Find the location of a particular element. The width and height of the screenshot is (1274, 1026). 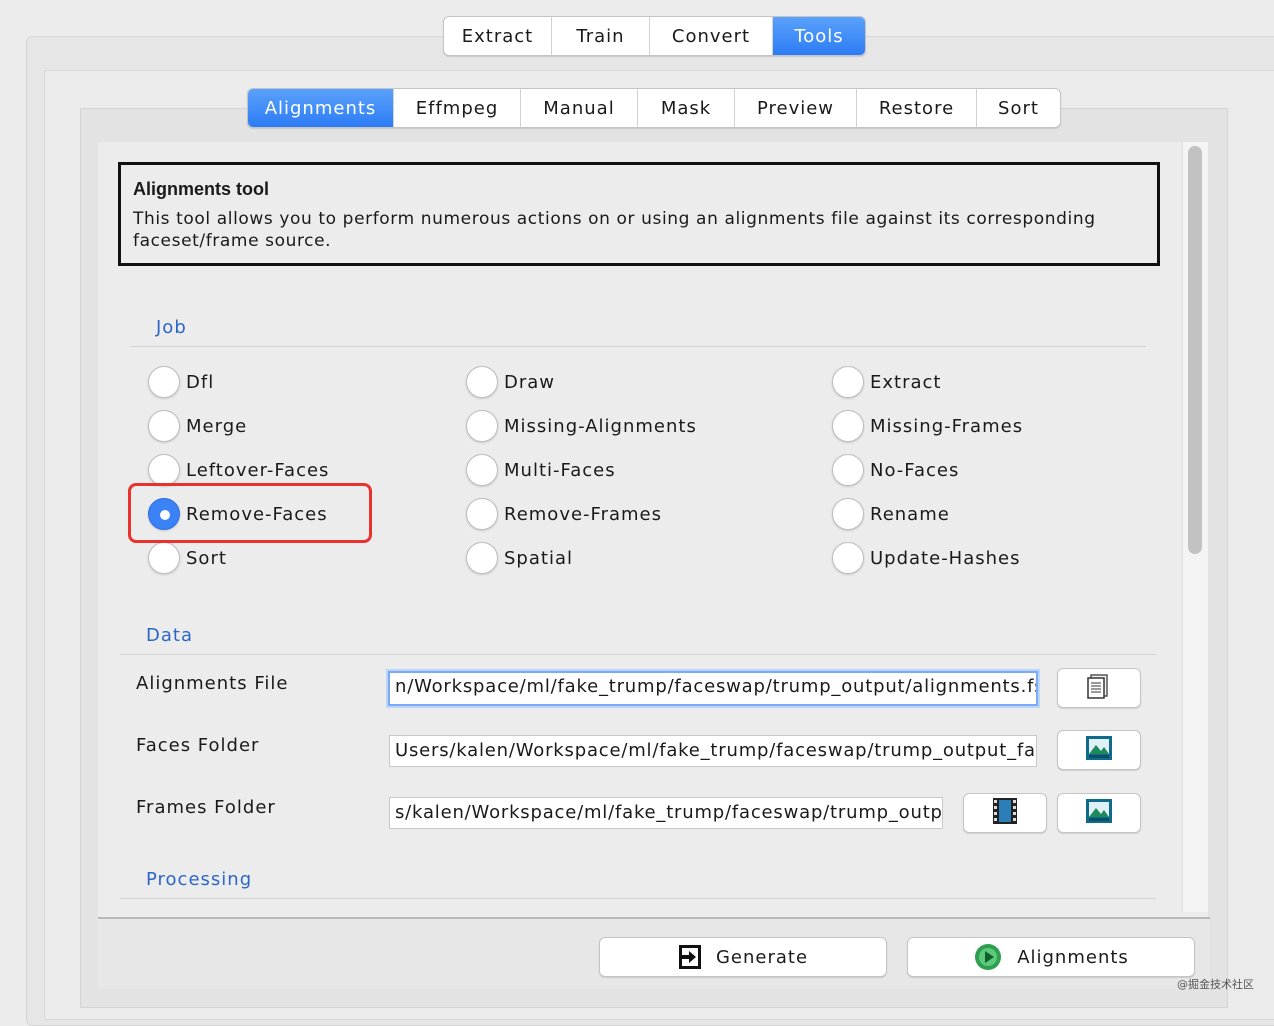

selection-highlight is located at coordinates (250, 513).